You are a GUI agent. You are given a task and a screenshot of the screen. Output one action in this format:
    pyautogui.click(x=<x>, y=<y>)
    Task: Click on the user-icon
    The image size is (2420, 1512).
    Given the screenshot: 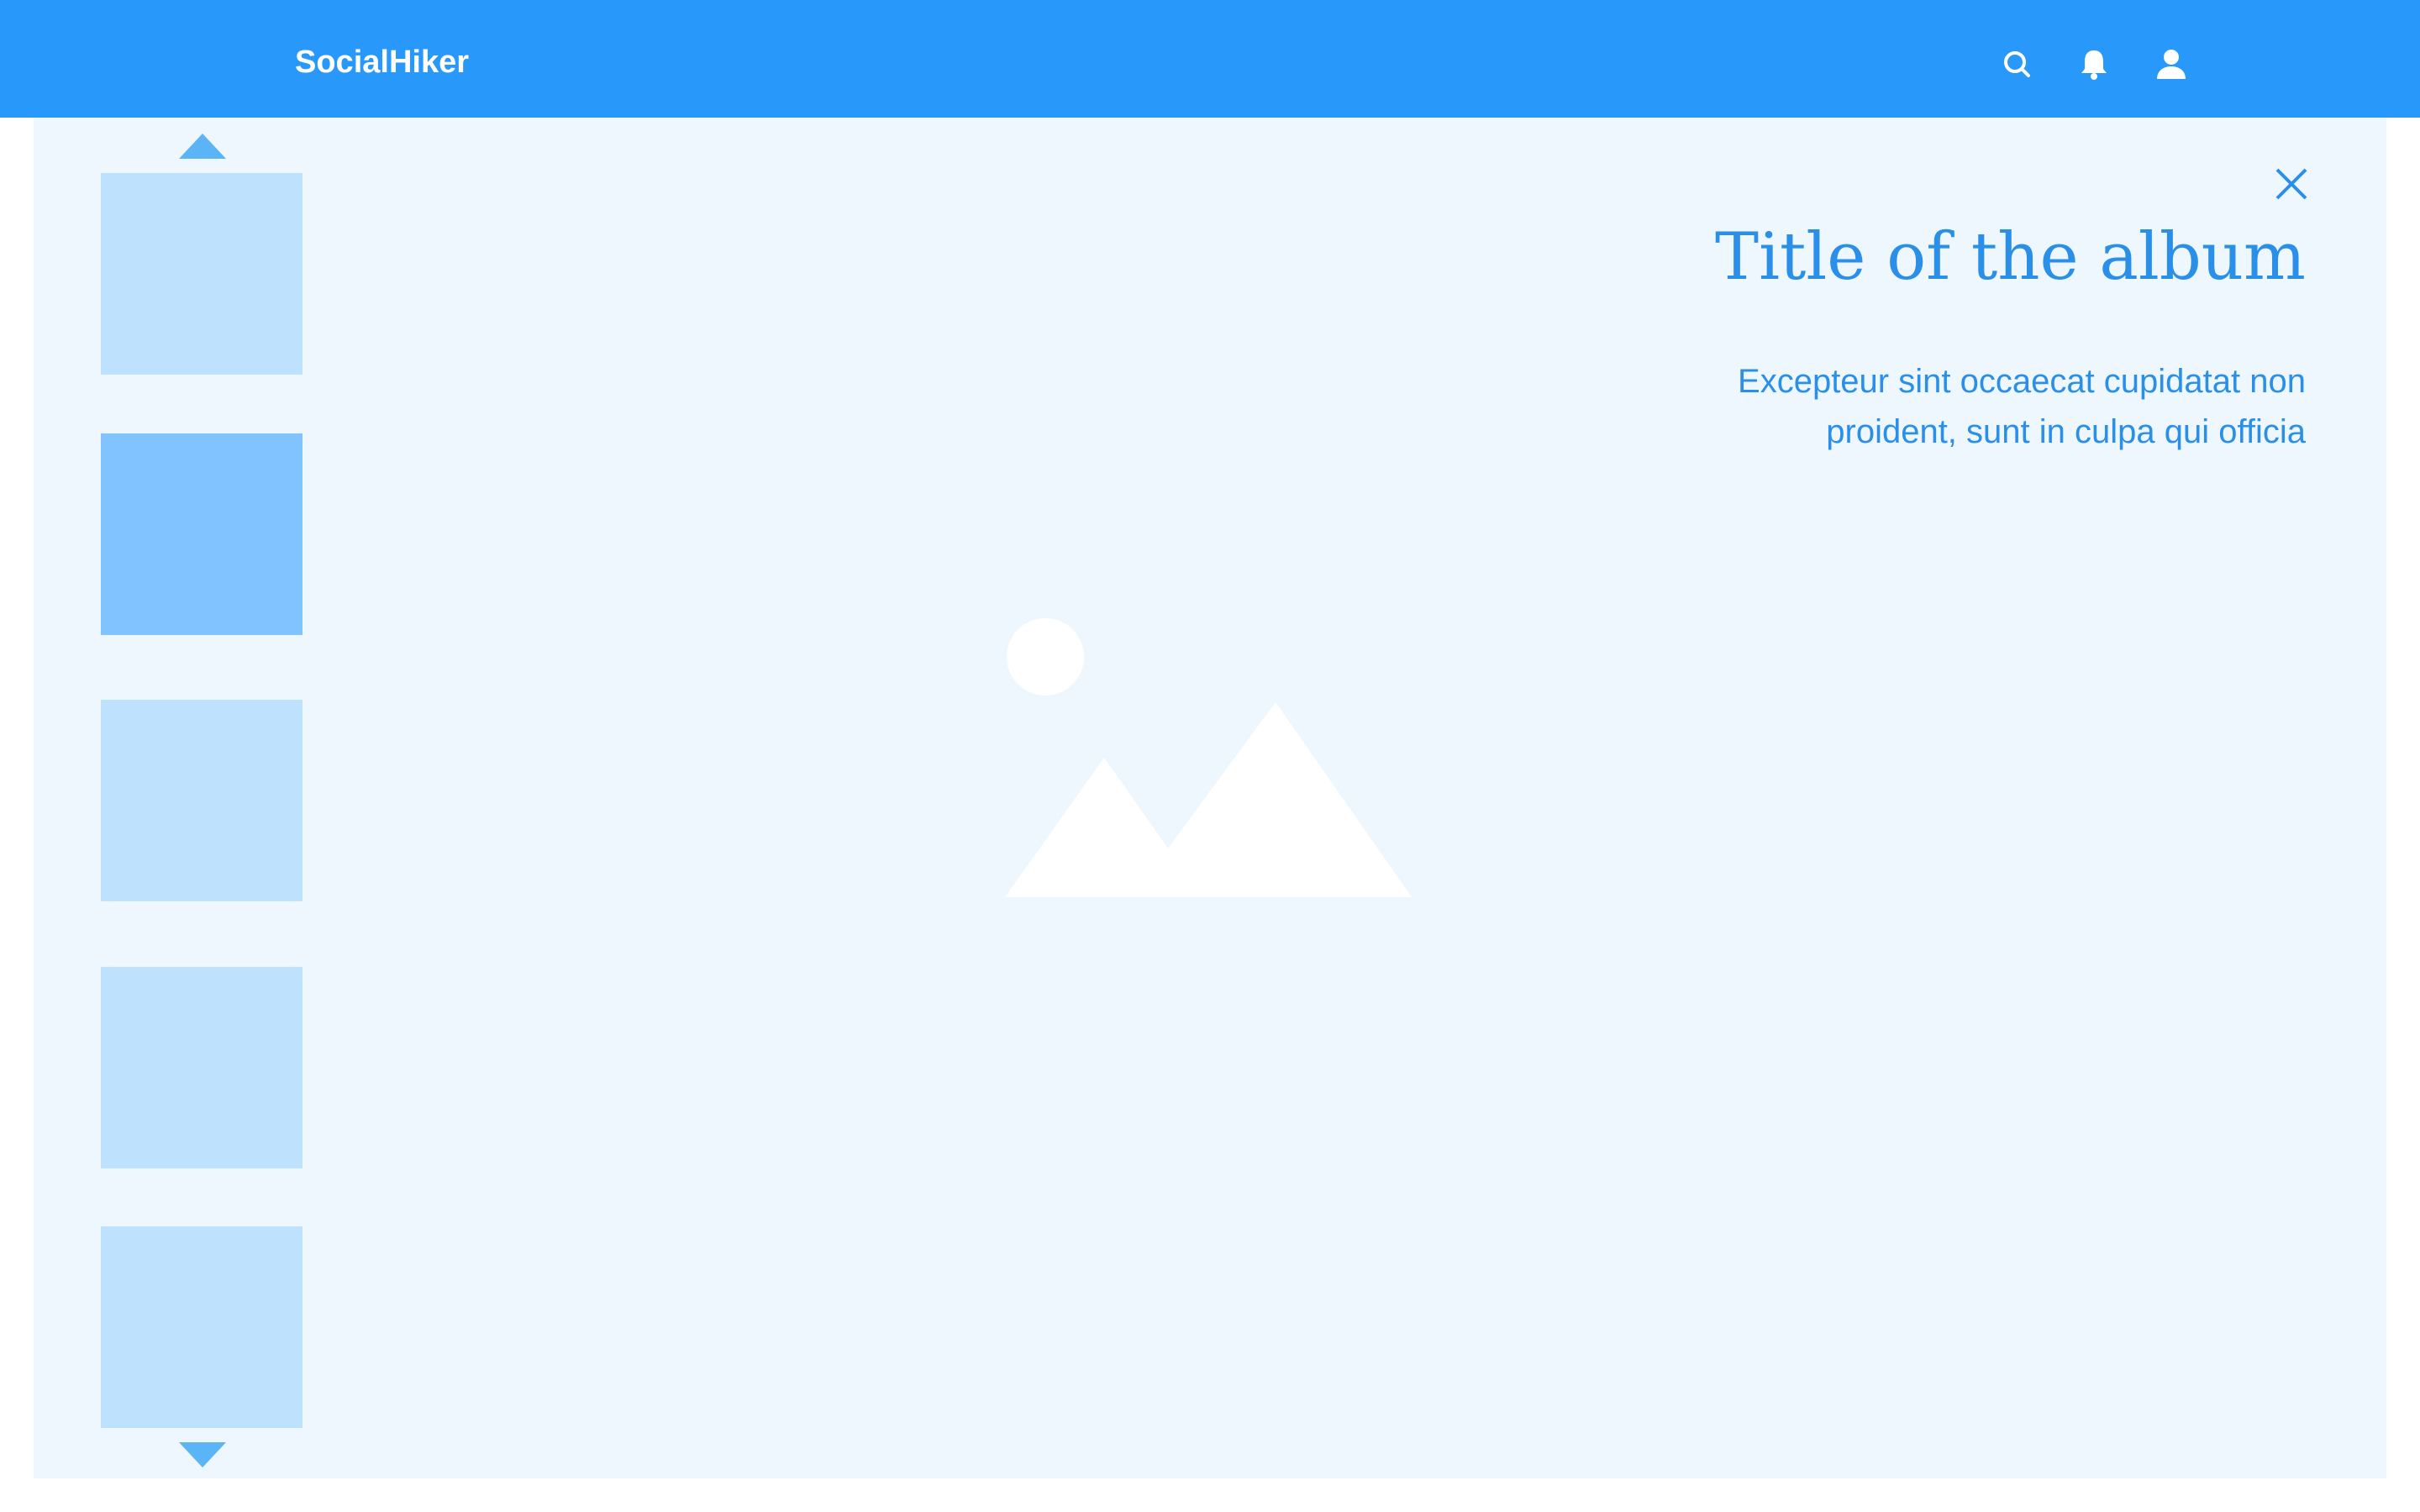 What is the action you would take?
    pyautogui.click(x=2171, y=64)
    